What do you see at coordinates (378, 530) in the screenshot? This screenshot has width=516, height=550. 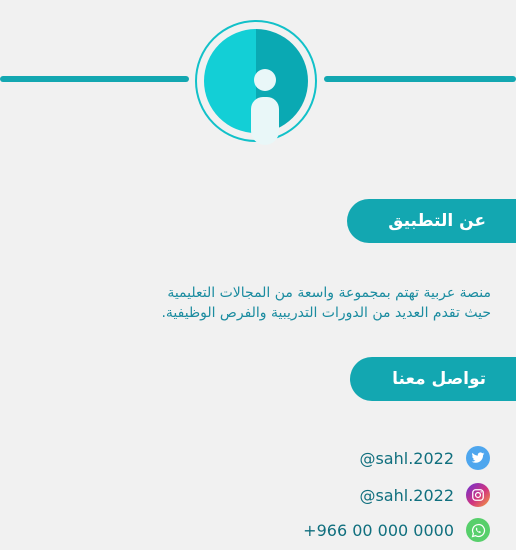 I see `whatsapp-number: +966 00 000 0000` at bounding box center [378, 530].